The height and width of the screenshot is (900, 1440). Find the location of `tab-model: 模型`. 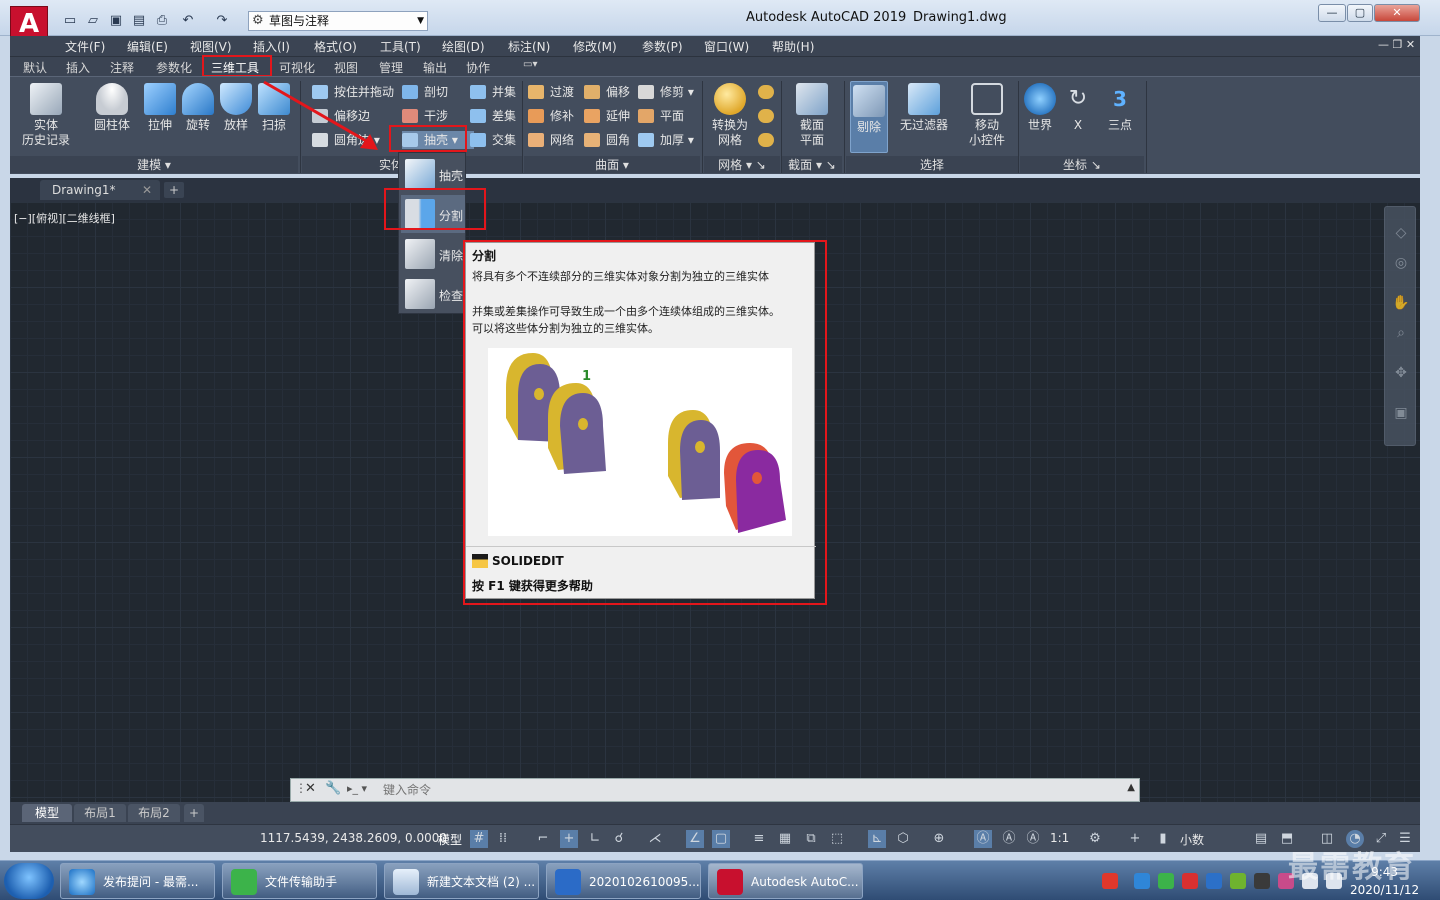

tab-model: 模型 is located at coordinates (47, 813).